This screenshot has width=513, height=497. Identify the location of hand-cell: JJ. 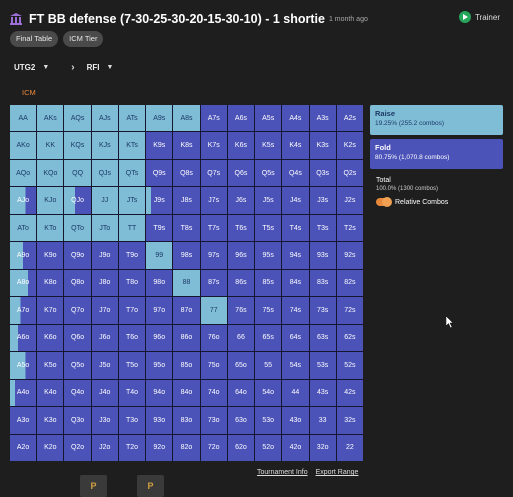
(104, 200).